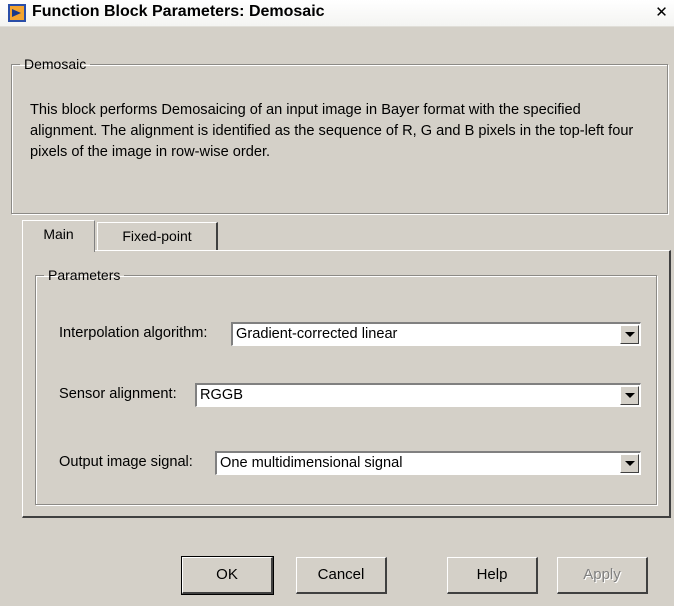 The image size is (674, 606). Describe the element at coordinates (17, 13) in the screenshot. I see `simulink-block-icon` at that location.